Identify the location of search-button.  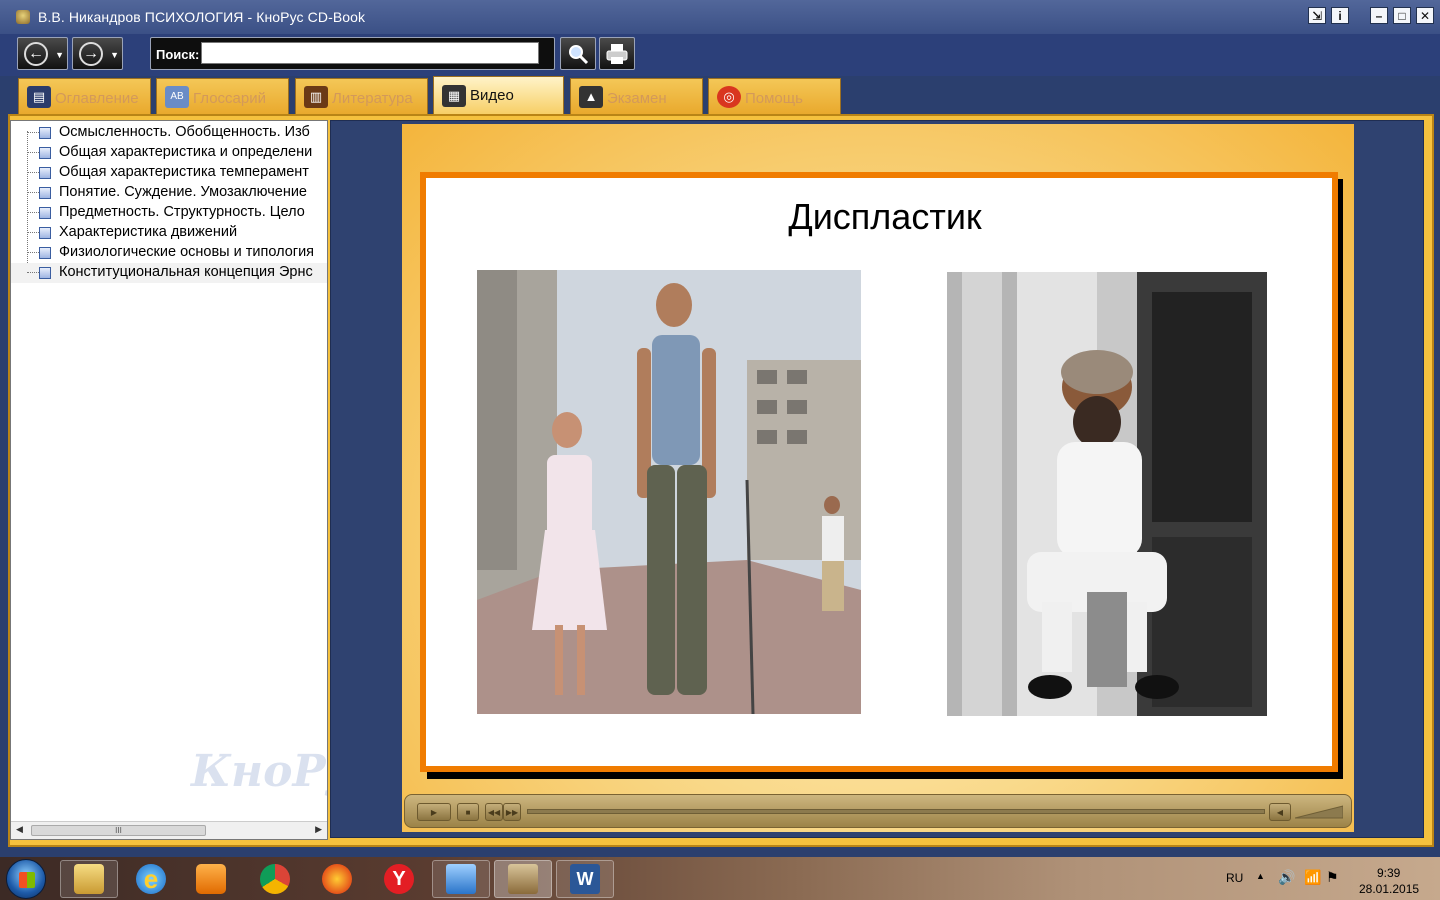
(578, 53).